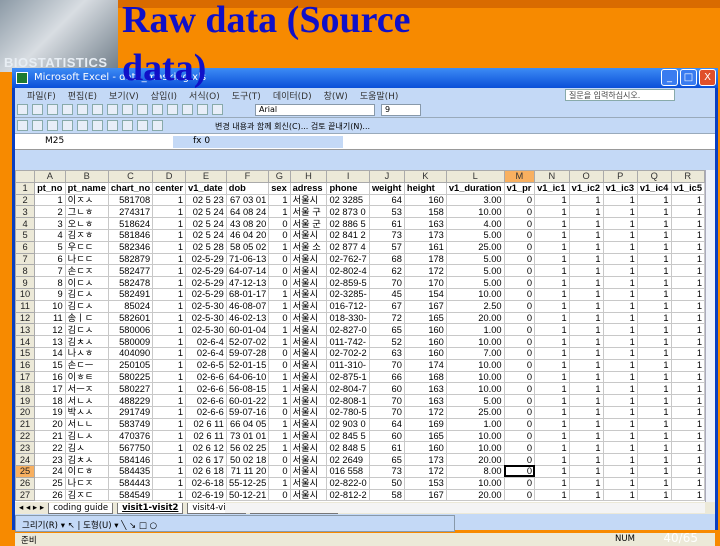 Image resolution: width=720 pixels, height=546 pixels. Describe the element at coordinates (425, 176) in the screenshot. I see `column-header: K` at that location.